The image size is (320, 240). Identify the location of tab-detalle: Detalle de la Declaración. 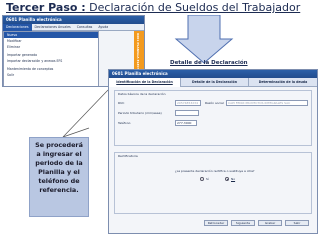
(215, 82).